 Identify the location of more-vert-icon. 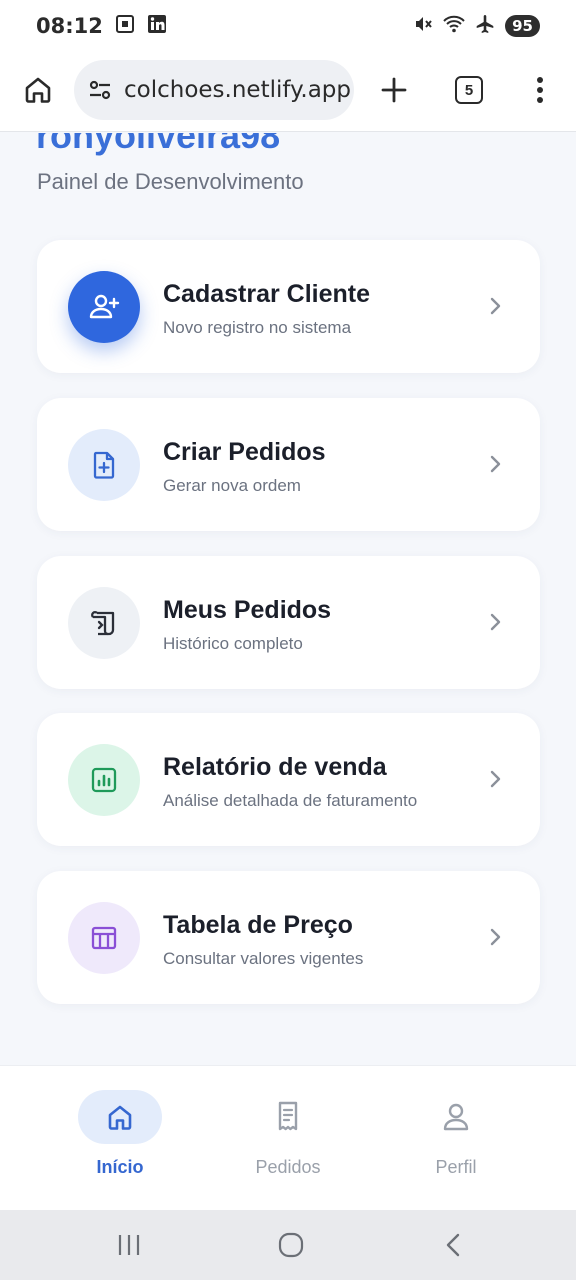
(540, 90).